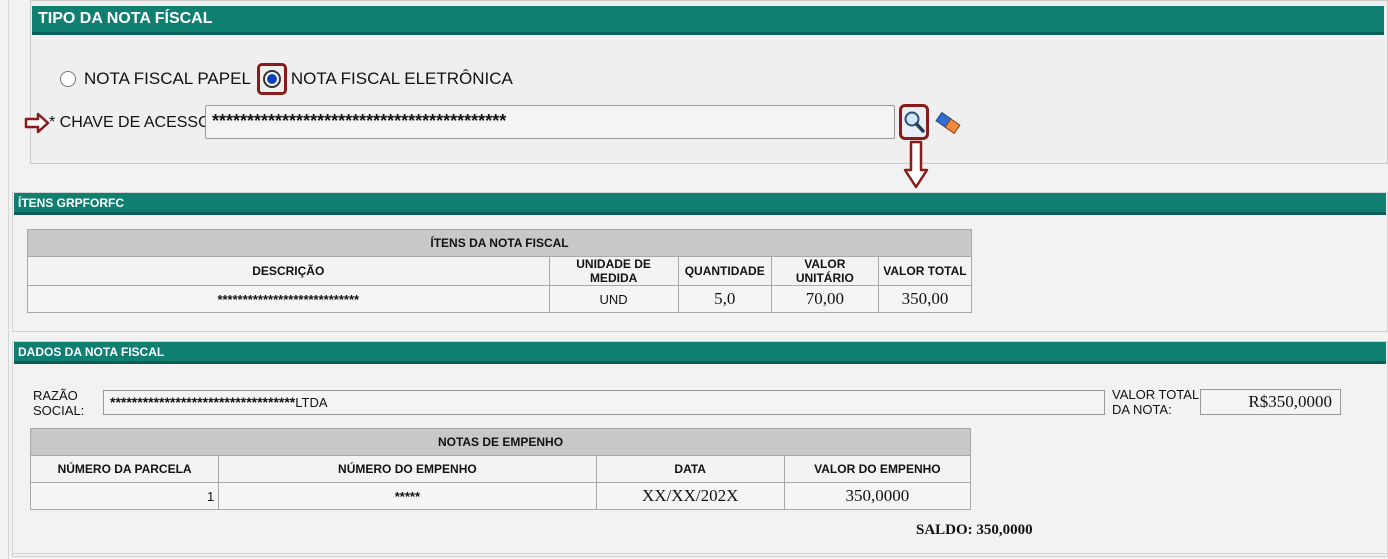  I want to click on radio-nota-papel, so click(68, 79).